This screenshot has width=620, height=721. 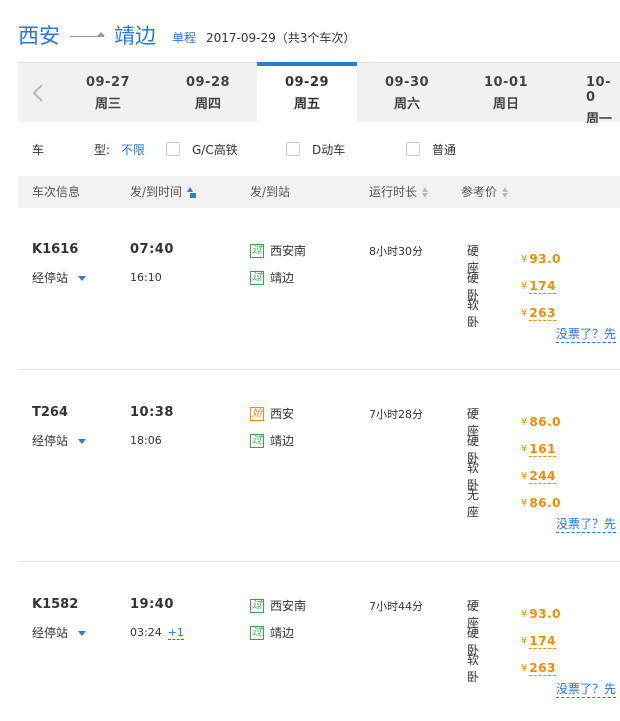 I want to click on chevron-left-icon, so click(x=37, y=93).